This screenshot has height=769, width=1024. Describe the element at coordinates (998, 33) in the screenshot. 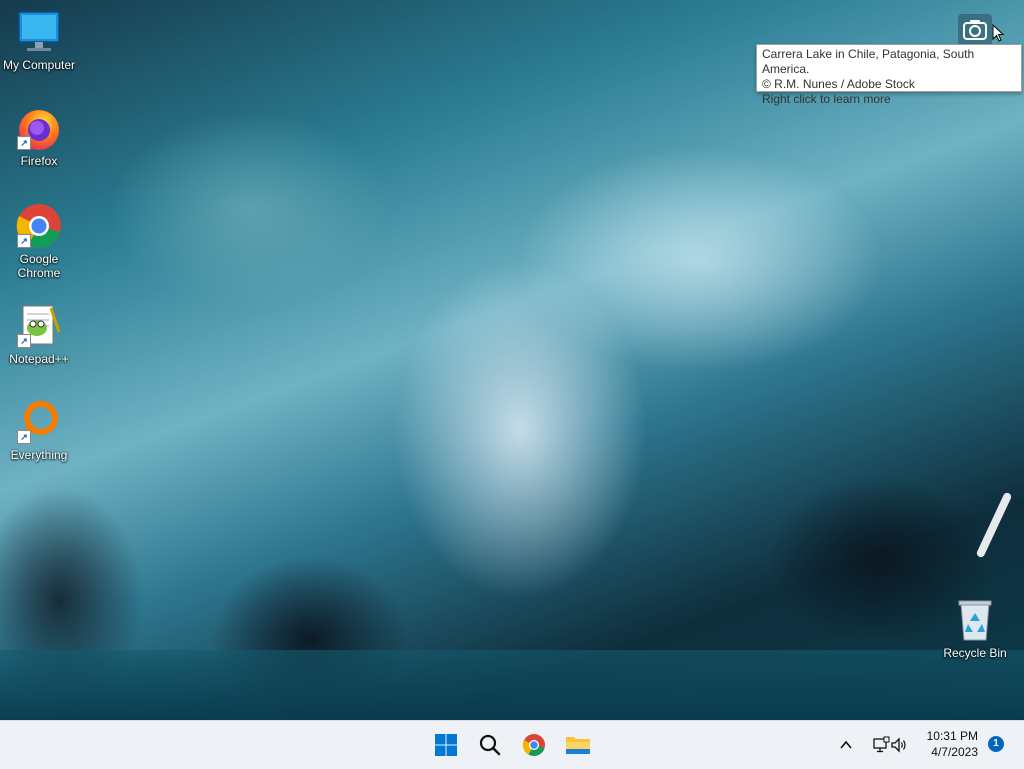

I see `mouse-cursor-icon` at that location.